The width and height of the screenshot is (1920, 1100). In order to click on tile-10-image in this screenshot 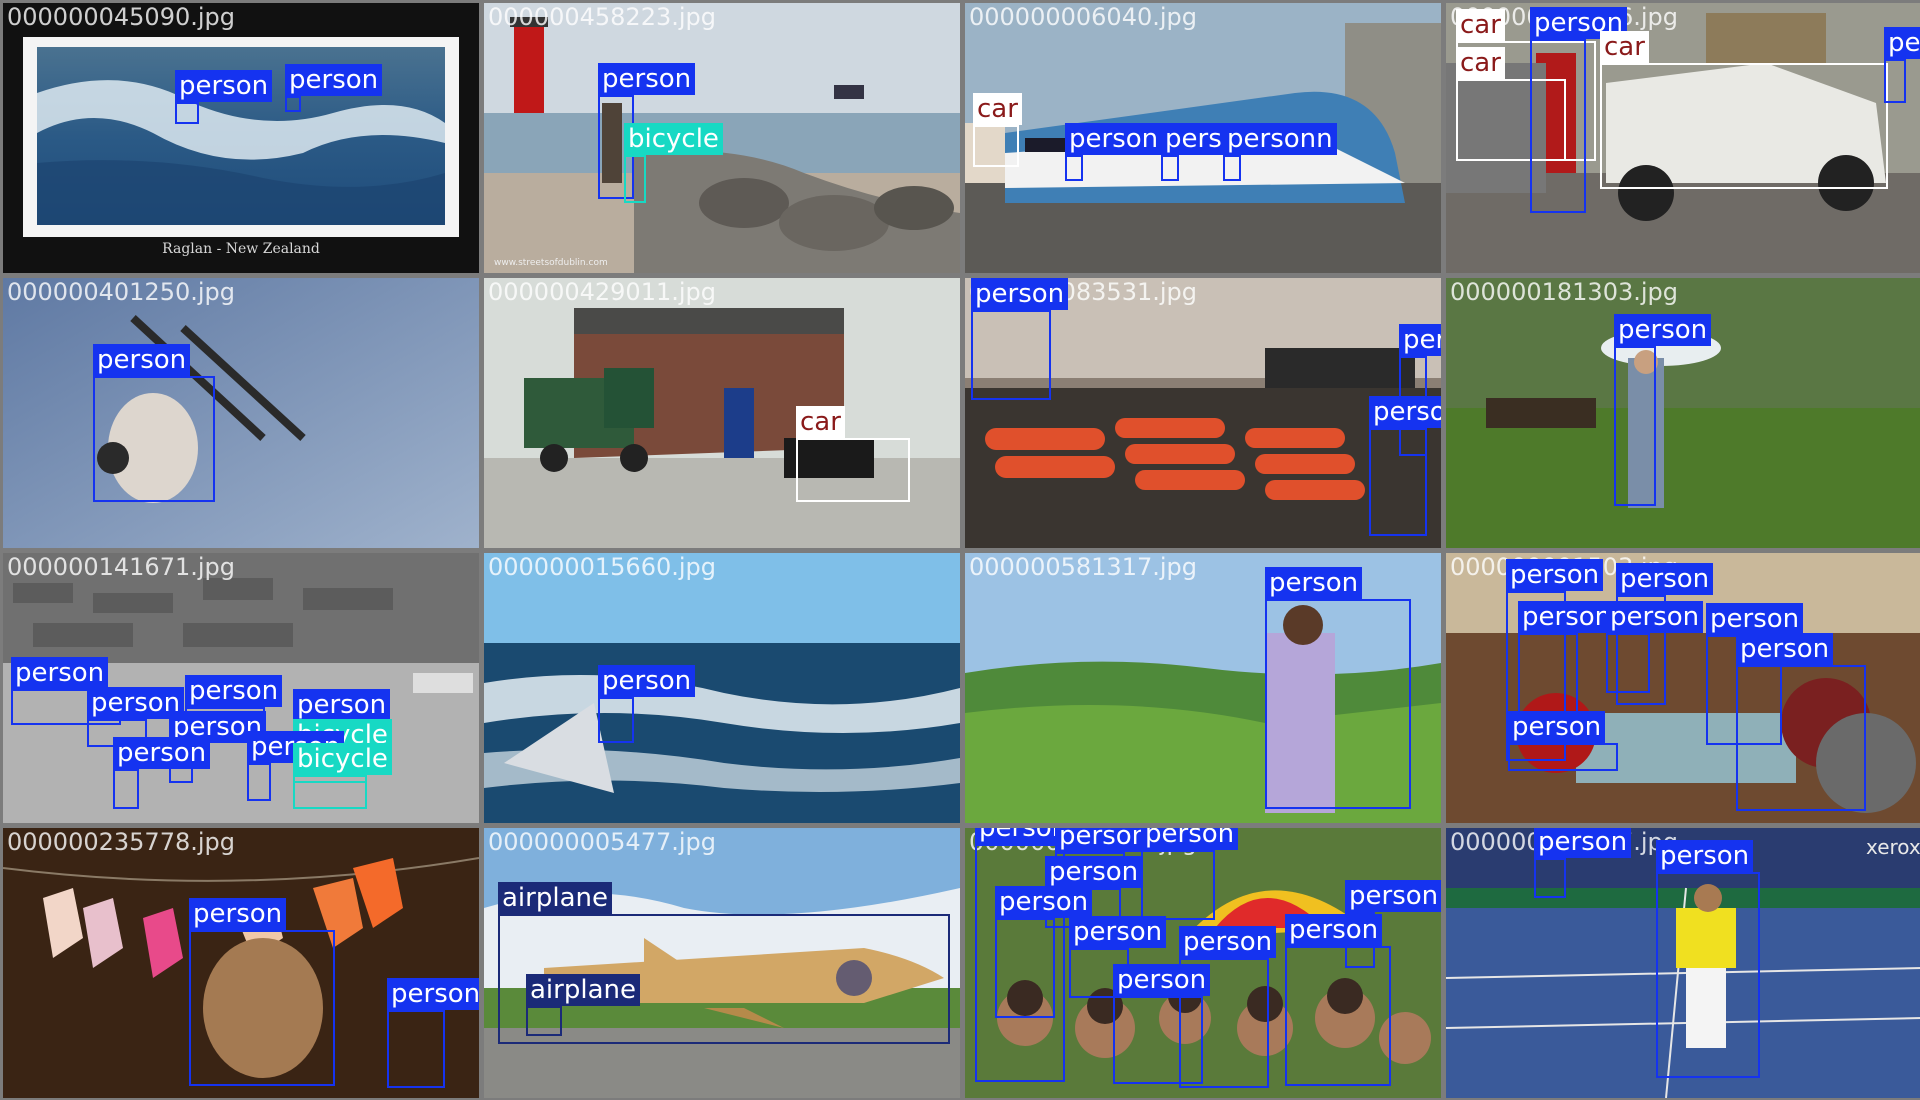, I will do `click(722, 688)`.